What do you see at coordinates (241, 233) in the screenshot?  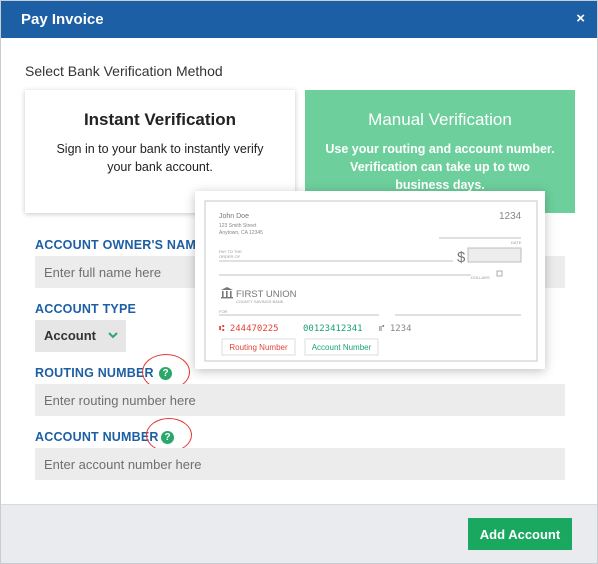 I see `check-address-2: Anytown, CA 12345` at bounding box center [241, 233].